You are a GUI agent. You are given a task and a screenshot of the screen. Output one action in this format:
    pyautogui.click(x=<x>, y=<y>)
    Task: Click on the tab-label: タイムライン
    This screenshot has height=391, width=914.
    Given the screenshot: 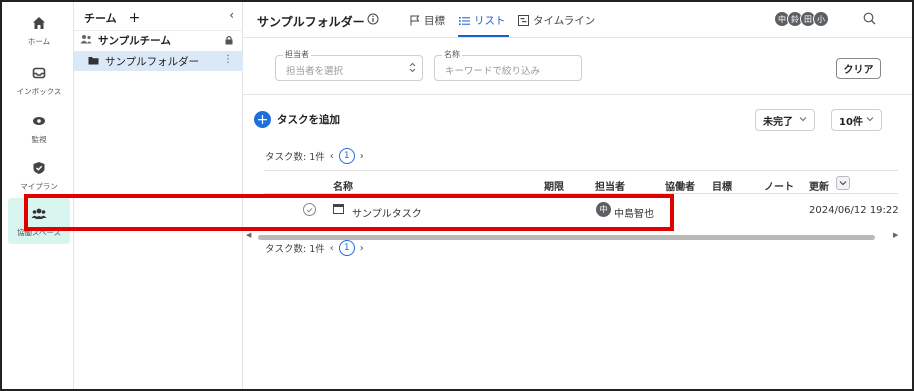 What is the action you would take?
    pyautogui.click(x=564, y=21)
    